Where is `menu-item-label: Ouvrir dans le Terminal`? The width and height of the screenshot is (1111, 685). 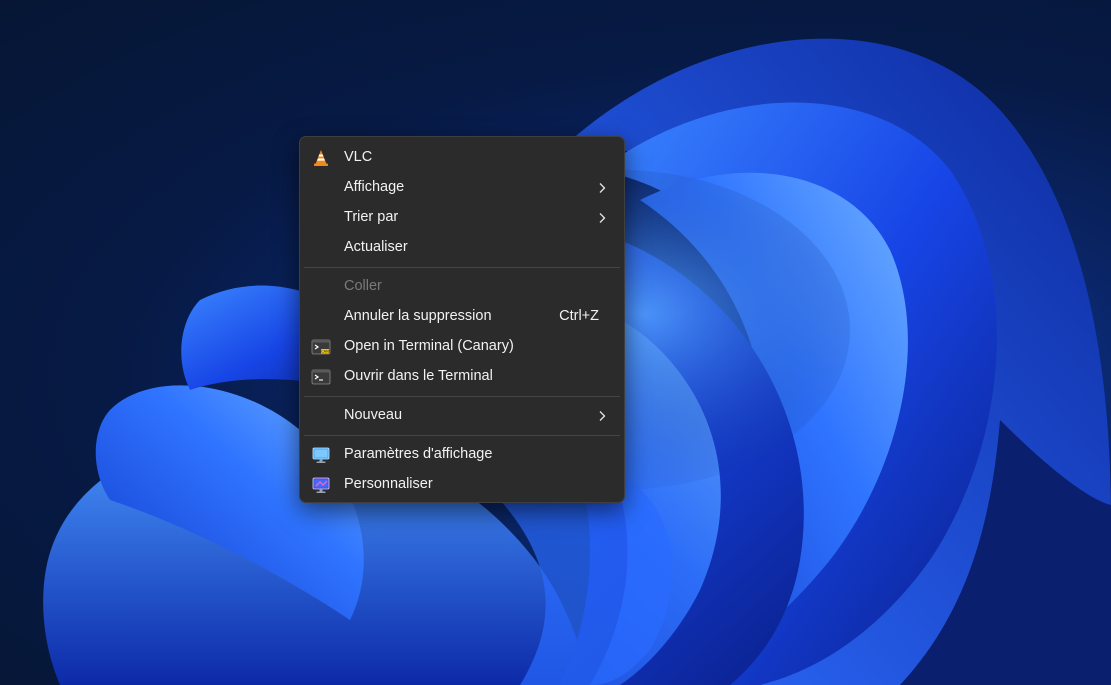 menu-item-label: Ouvrir dans le Terminal is located at coordinates (418, 376).